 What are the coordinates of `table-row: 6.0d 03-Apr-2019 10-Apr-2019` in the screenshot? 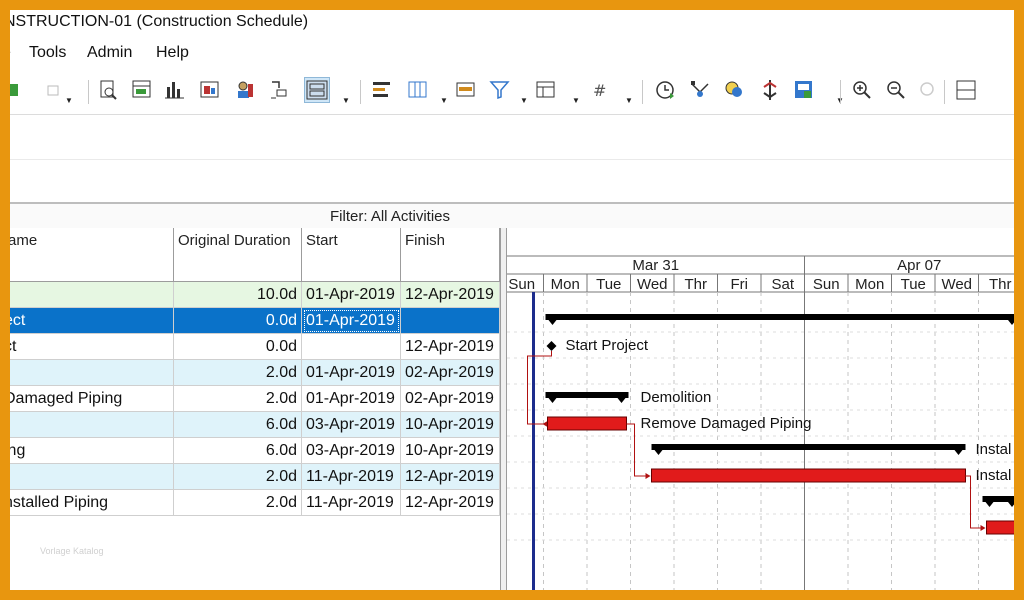 It's located at (255, 425).